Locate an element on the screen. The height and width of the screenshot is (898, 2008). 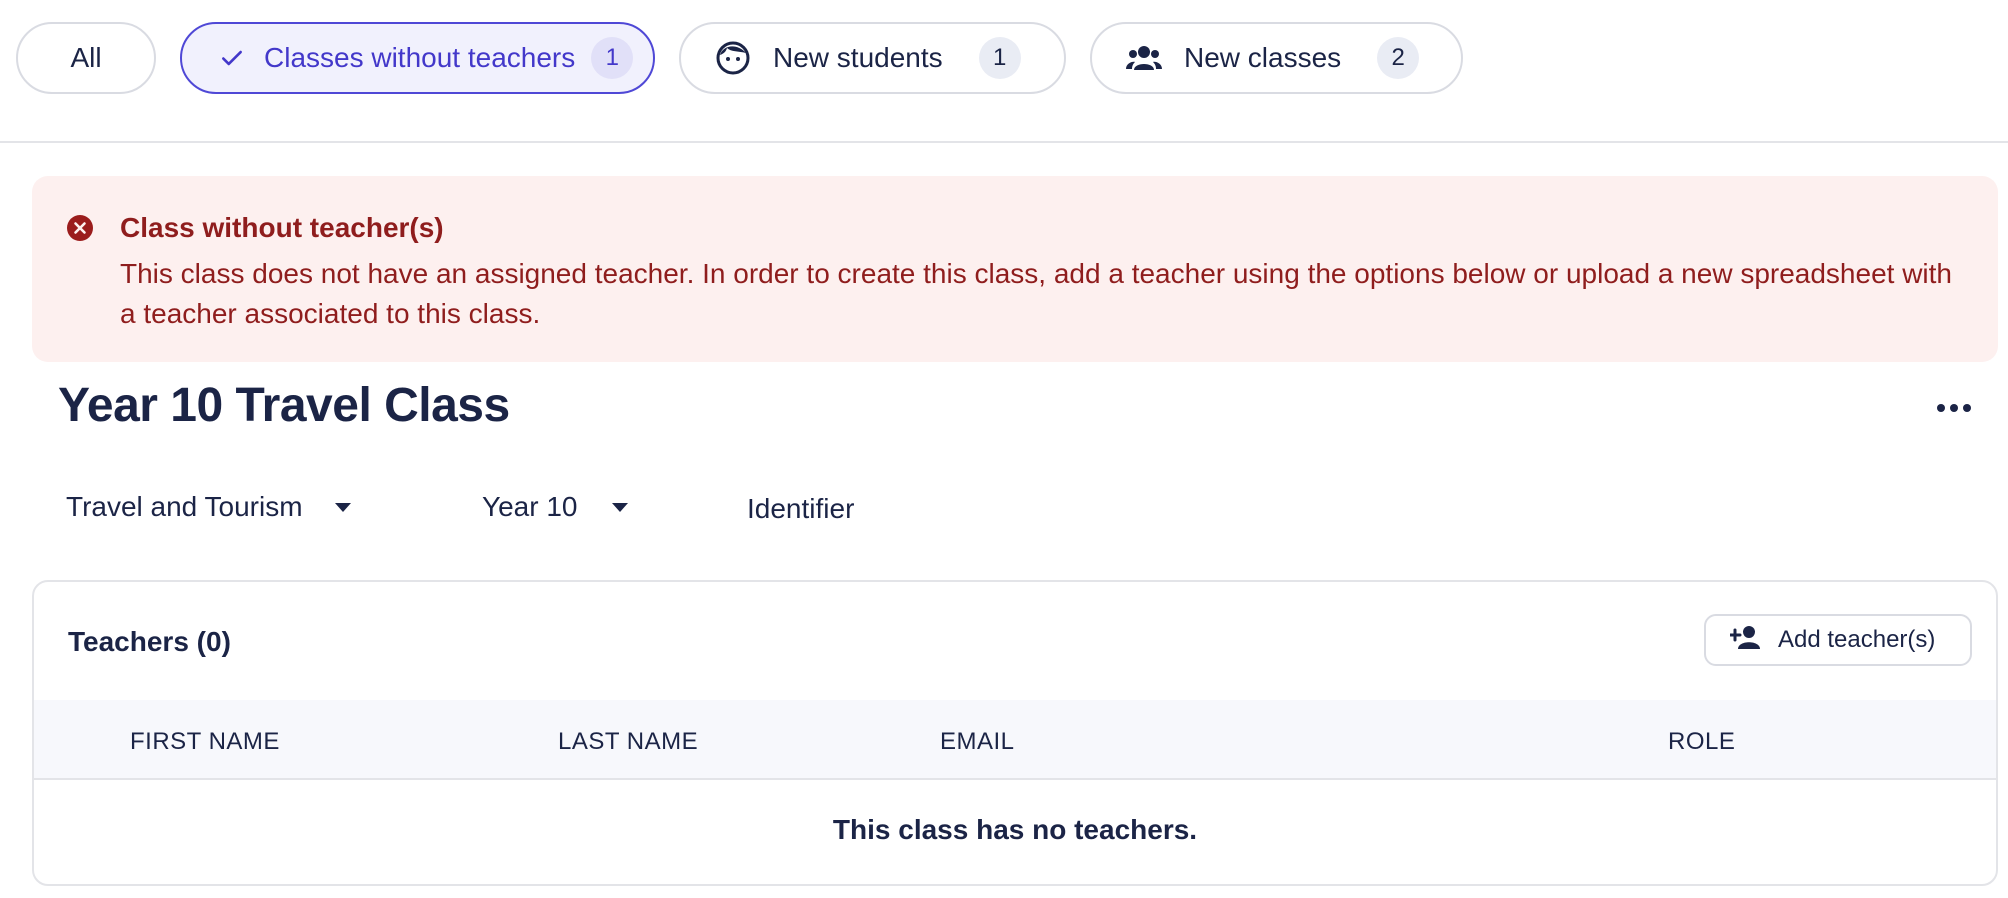
table-header: FIRST NAME LAST NAME EMAIL ROLE is located at coordinates (1015, 740).